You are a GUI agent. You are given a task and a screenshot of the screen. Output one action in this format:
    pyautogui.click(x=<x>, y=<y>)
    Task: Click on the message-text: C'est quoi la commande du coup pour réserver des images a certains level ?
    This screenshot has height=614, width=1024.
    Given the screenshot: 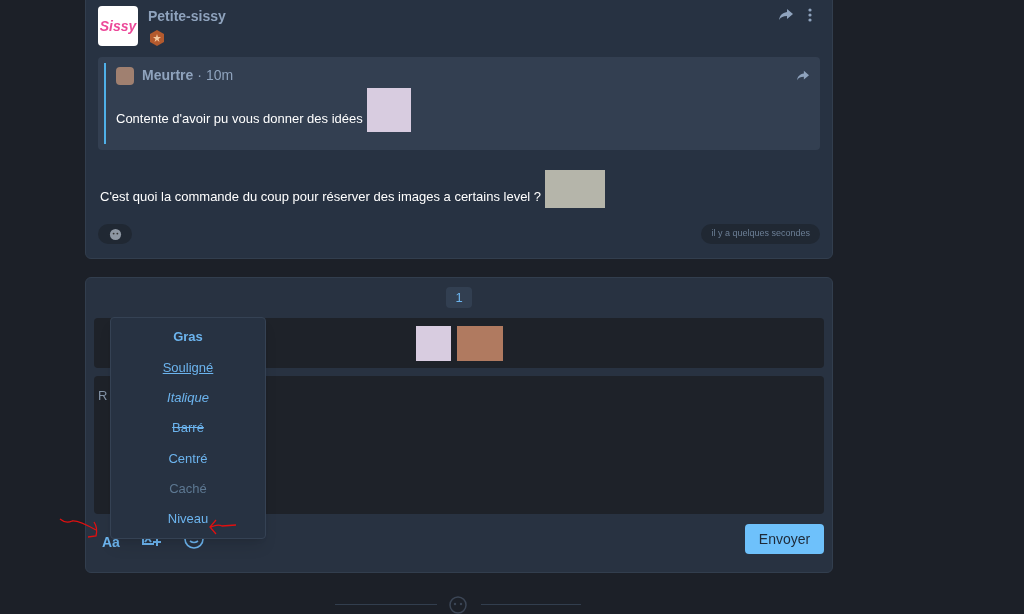 What is the action you would take?
    pyautogui.click(x=321, y=196)
    